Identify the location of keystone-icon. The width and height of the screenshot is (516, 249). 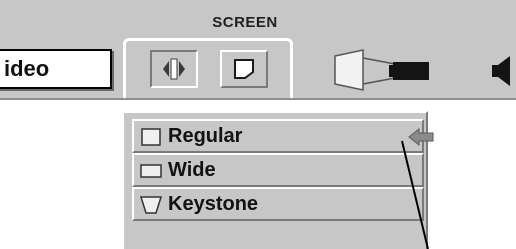
(244, 69).